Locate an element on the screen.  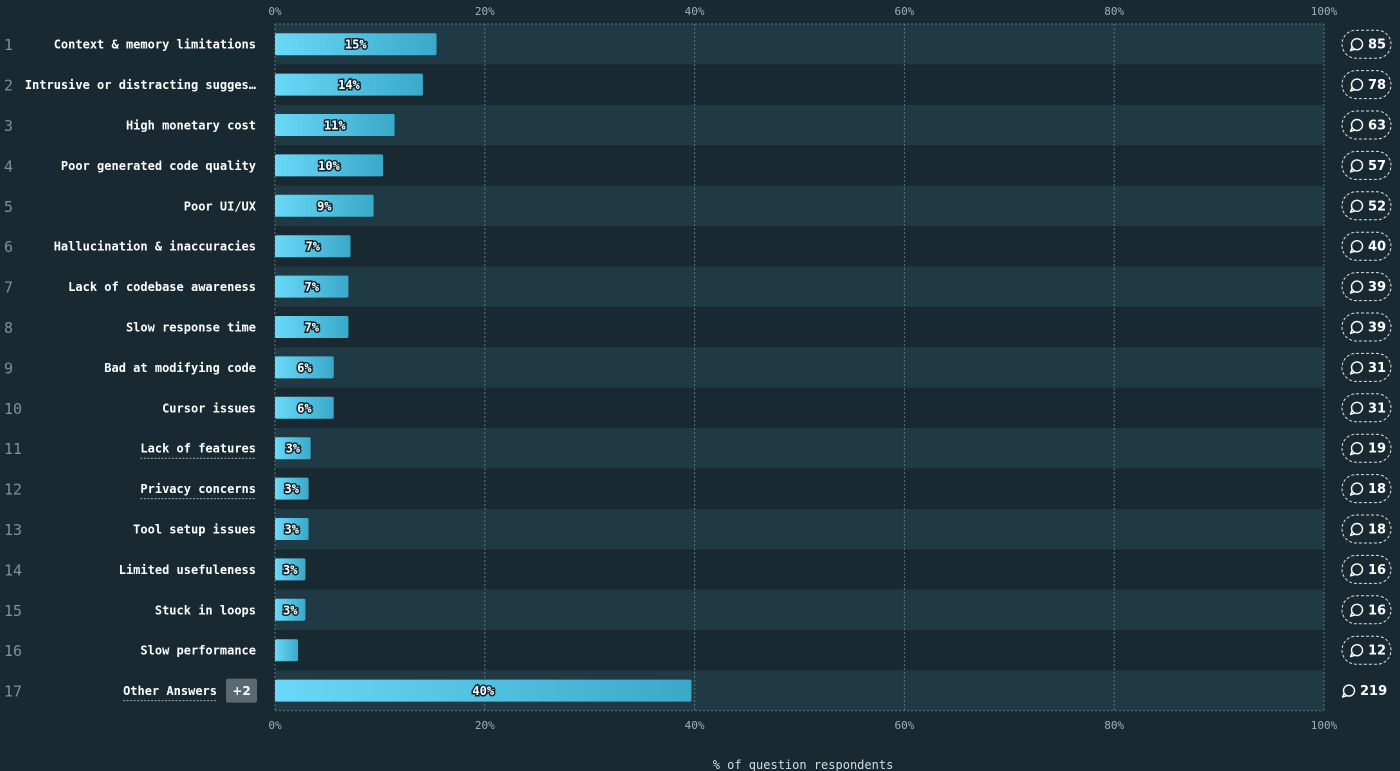
rank-number: 3 is located at coordinates (8, 126).